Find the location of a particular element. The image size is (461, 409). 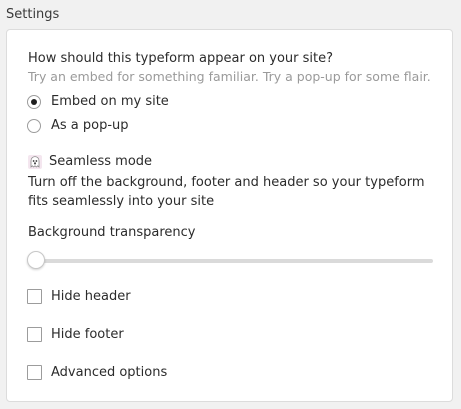

radio-popup-label: As a pop-up is located at coordinates (90, 125).